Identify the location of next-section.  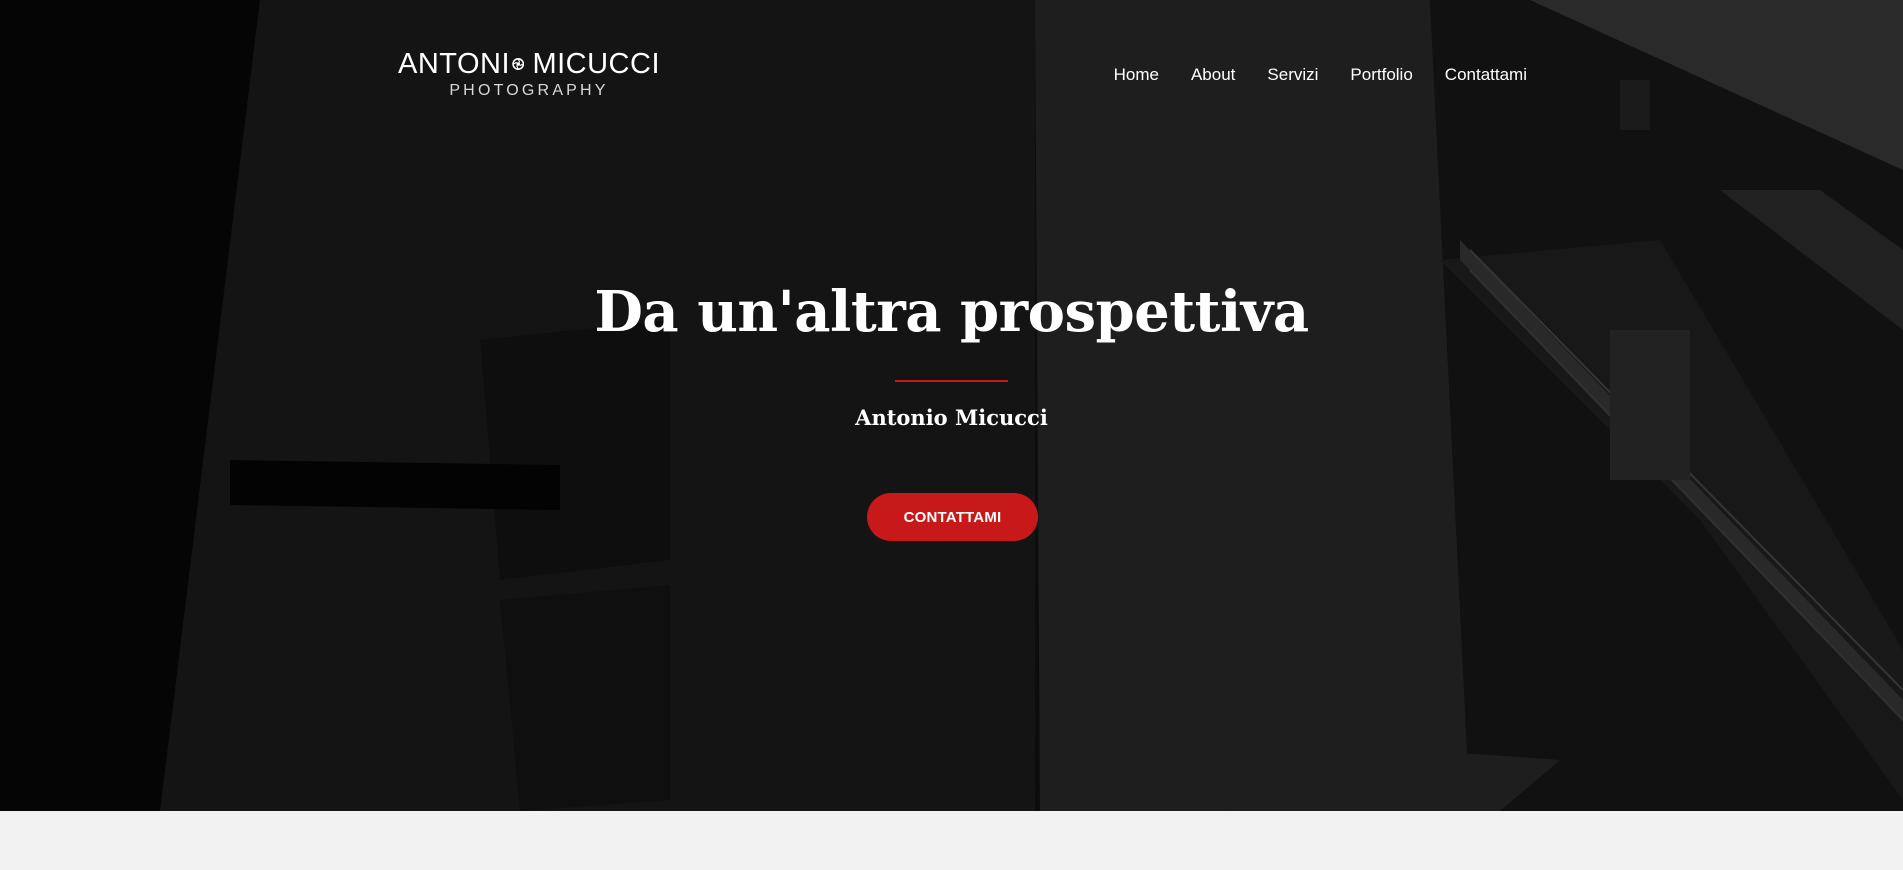
(951, 840).